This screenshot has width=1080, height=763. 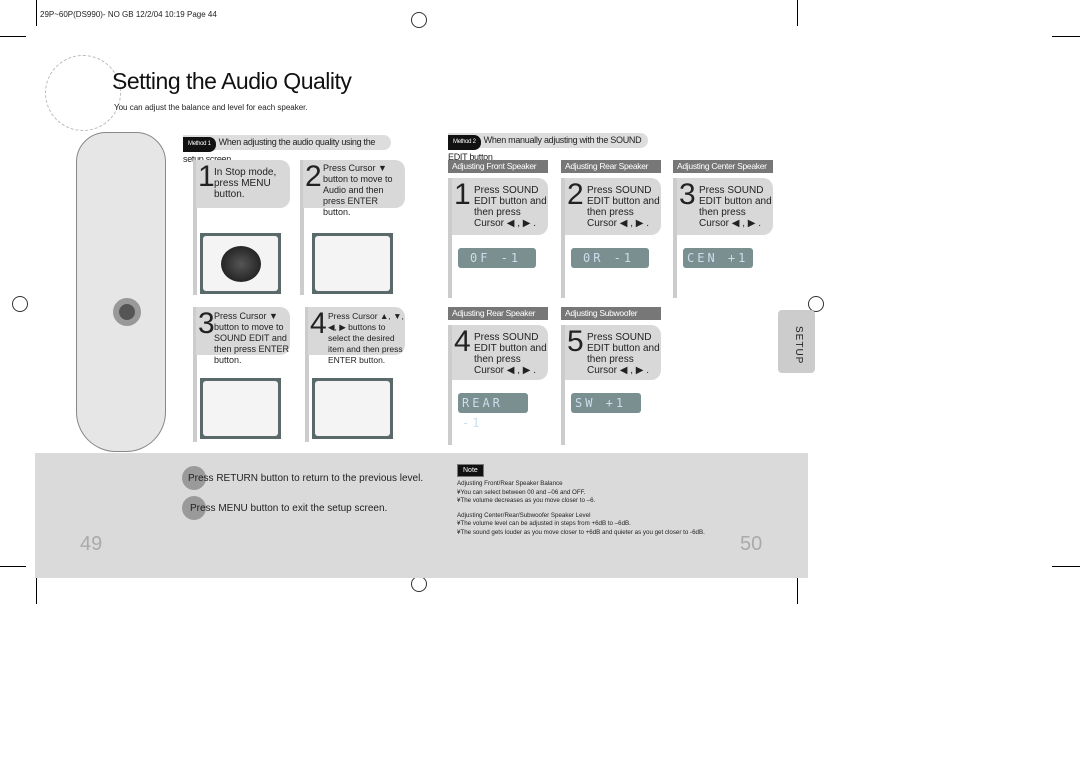 I want to click on lcd-display: CEN +1, so click(x=718, y=258).